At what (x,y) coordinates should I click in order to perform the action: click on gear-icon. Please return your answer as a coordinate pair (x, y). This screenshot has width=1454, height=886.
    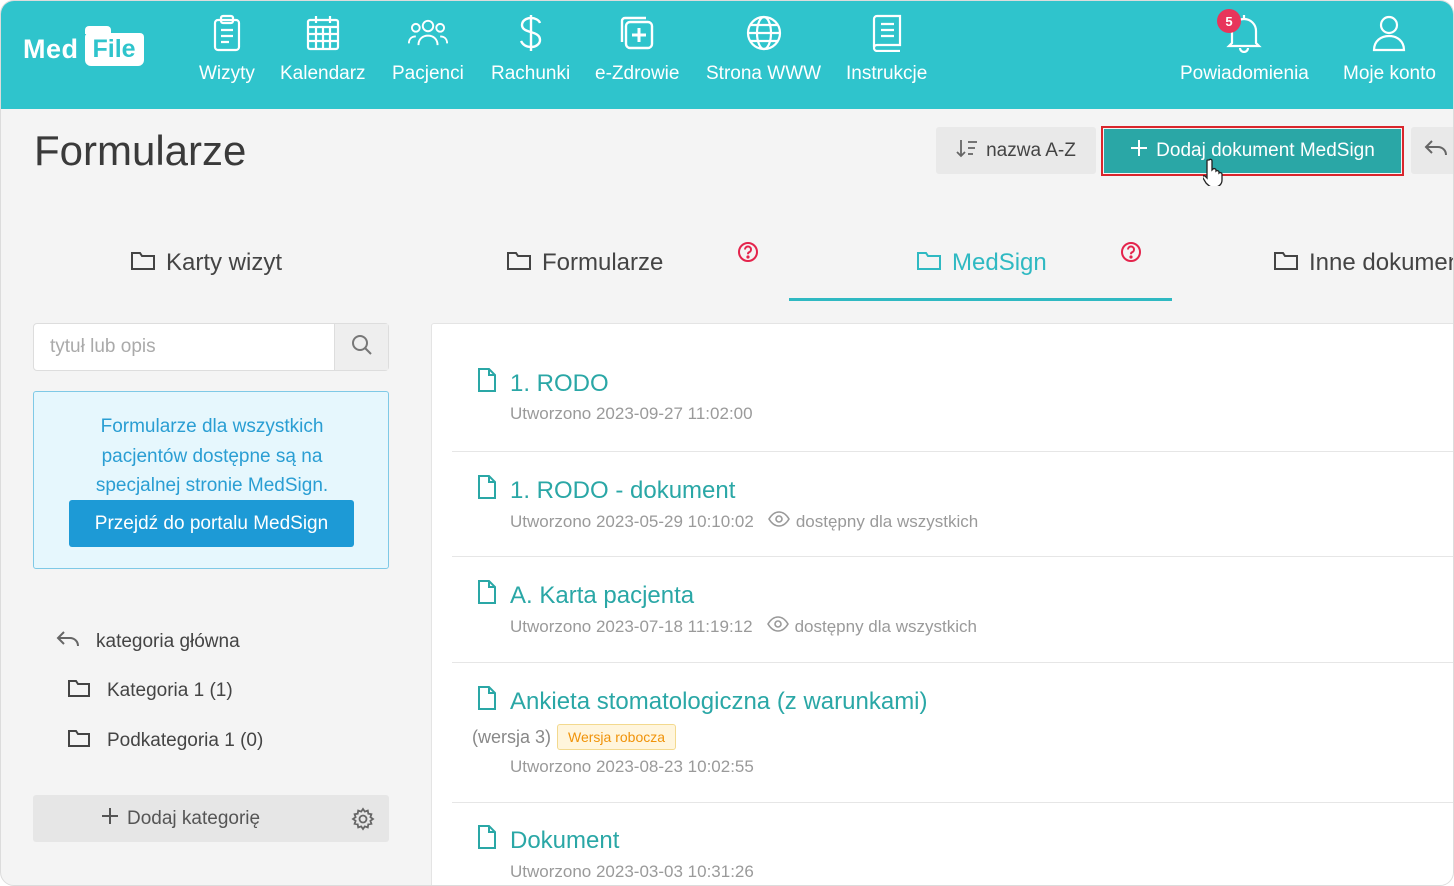
    Looking at the image, I should click on (363, 821).